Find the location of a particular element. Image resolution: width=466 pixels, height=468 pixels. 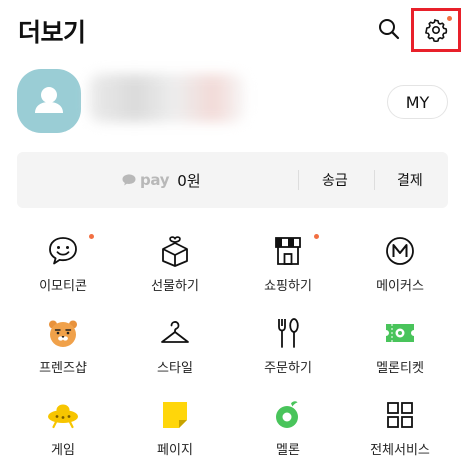

settings-notification-dot is located at coordinates (449, 18).